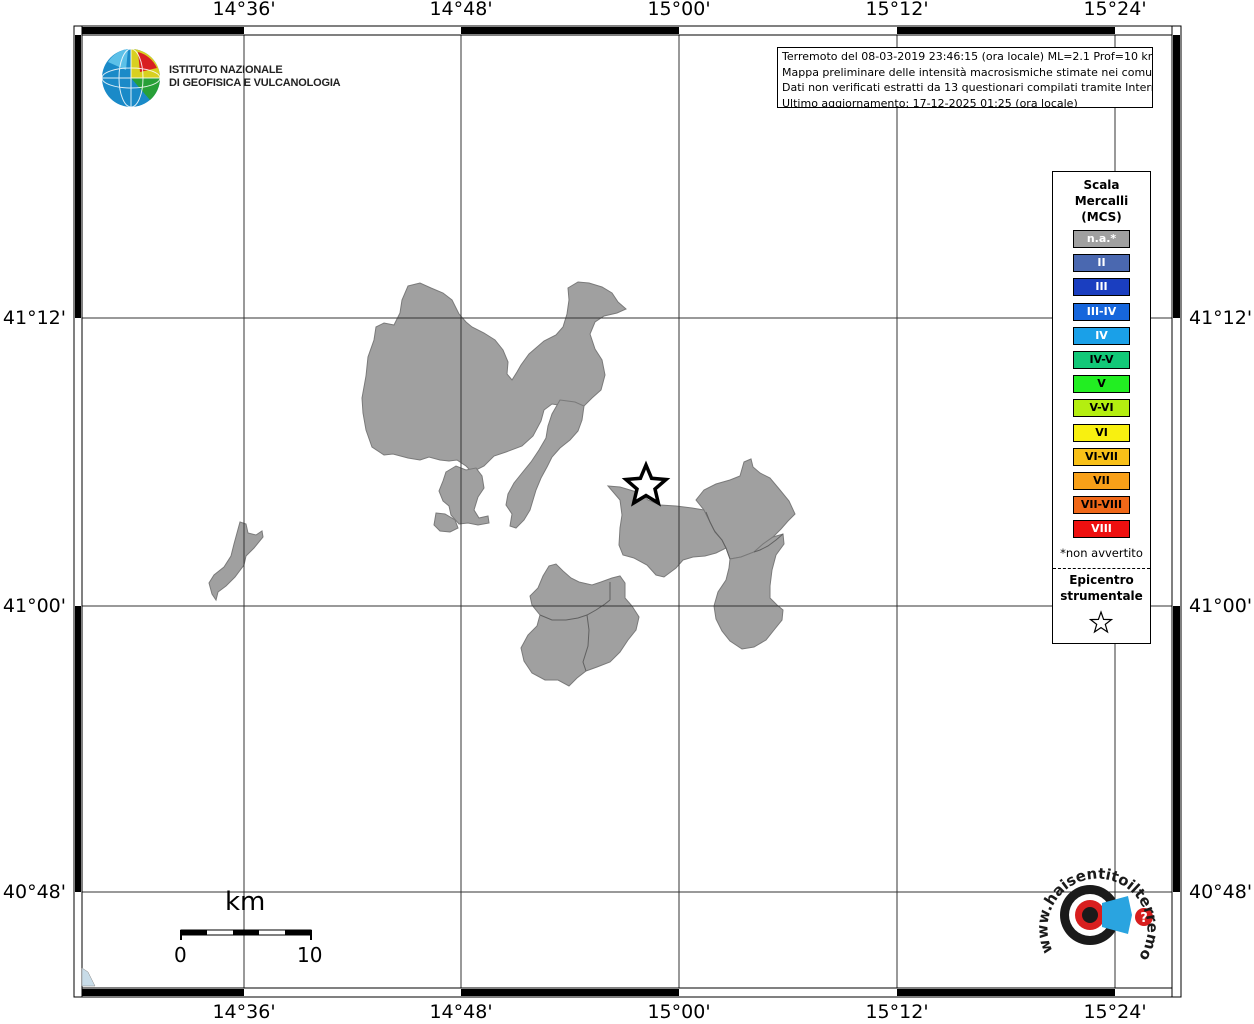 This screenshot has width=1254, height=1024. I want to click on legend-divider, so click(1101, 568).